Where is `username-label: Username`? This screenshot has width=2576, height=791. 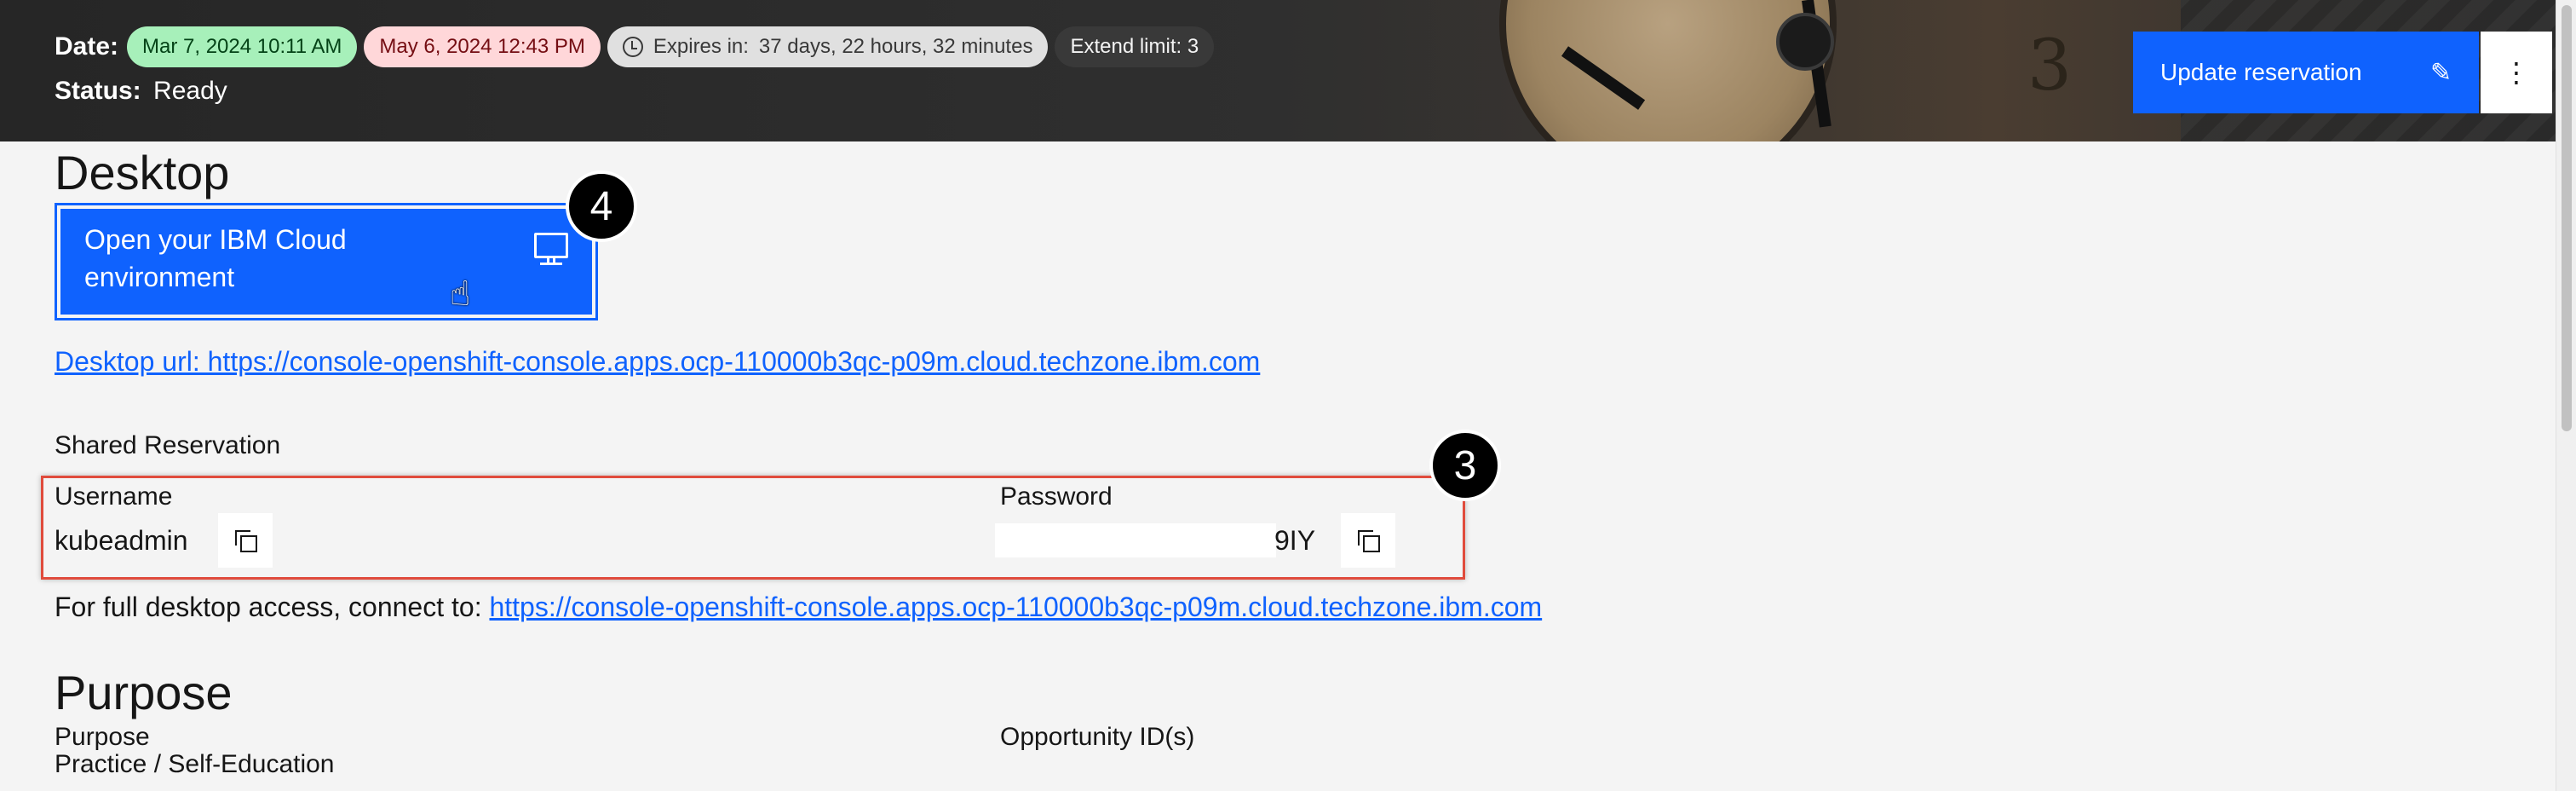
username-label: Username is located at coordinates (114, 496).